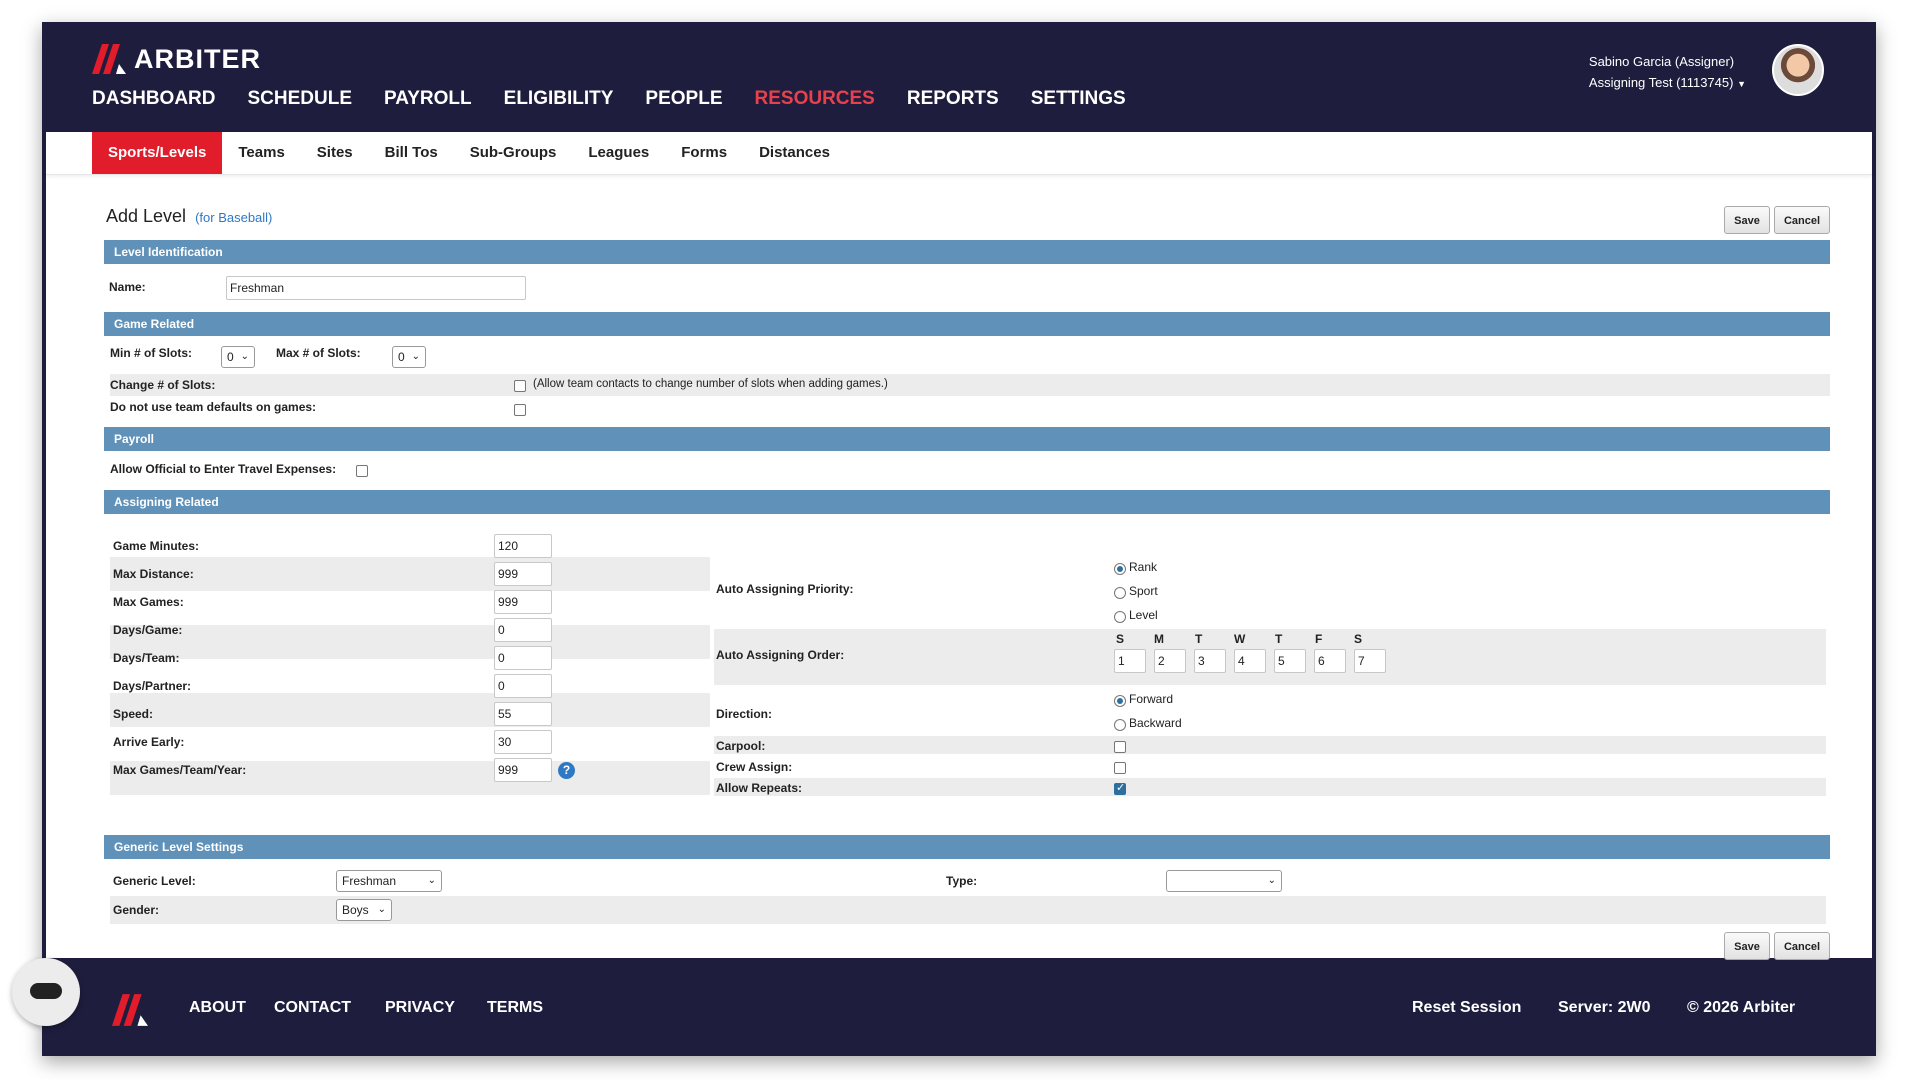 This screenshot has width=1920, height=1080. Describe the element at coordinates (1747, 946) in the screenshot. I see `save-button-bottom: Save` at that location.